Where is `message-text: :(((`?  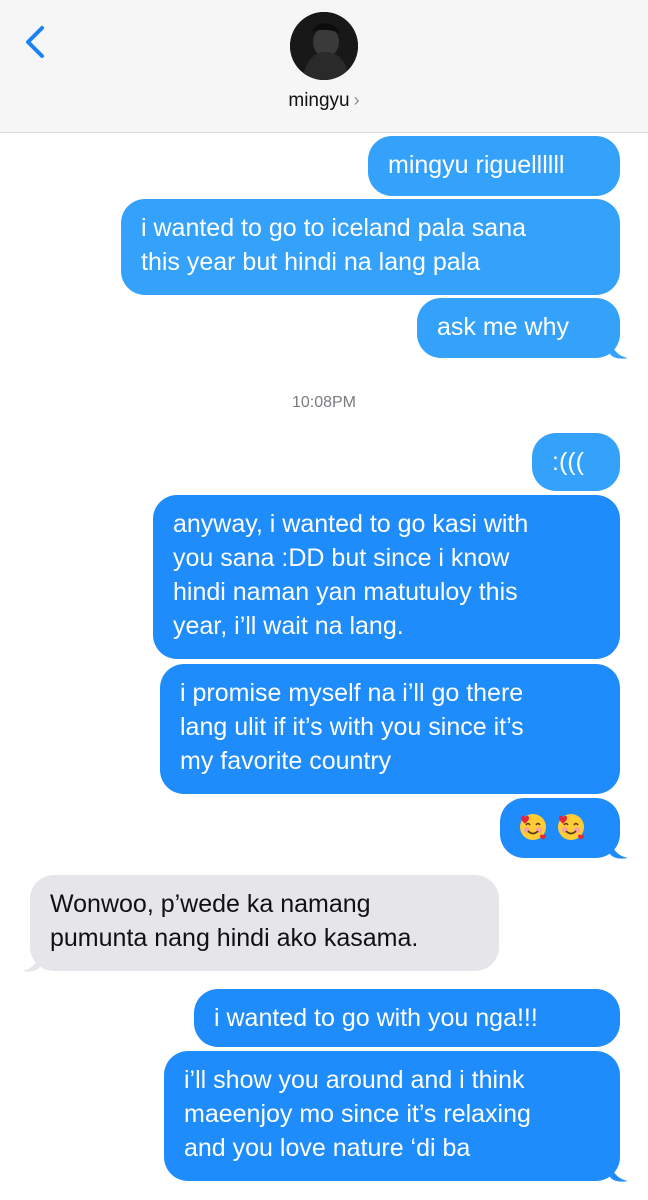 message-text: :((( is located at coordinates (568, 462).